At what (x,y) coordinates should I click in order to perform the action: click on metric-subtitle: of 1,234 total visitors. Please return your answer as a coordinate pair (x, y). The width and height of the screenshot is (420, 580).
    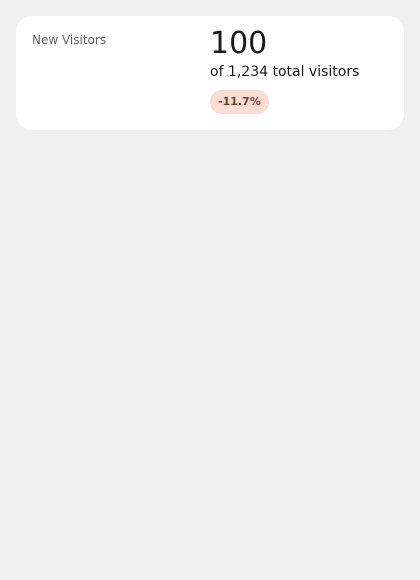
    Looking at the image, I should click on (285, 72).